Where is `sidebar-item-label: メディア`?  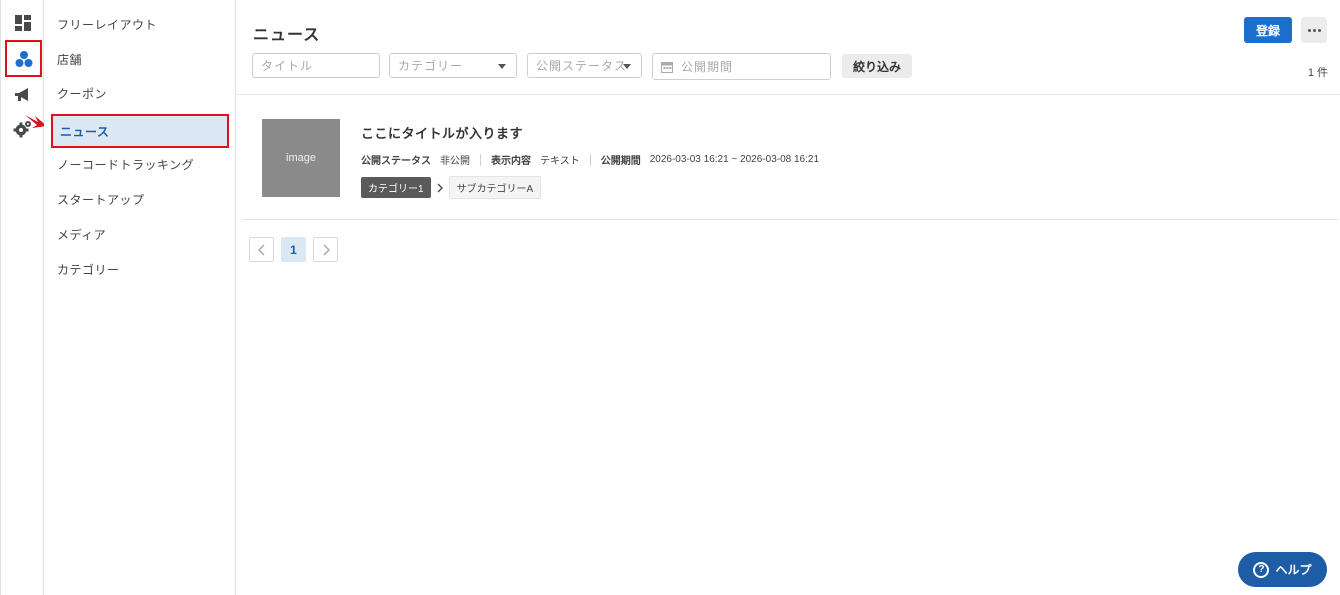 sidebar-item-label: メディア is located at coordinates (82, 234).